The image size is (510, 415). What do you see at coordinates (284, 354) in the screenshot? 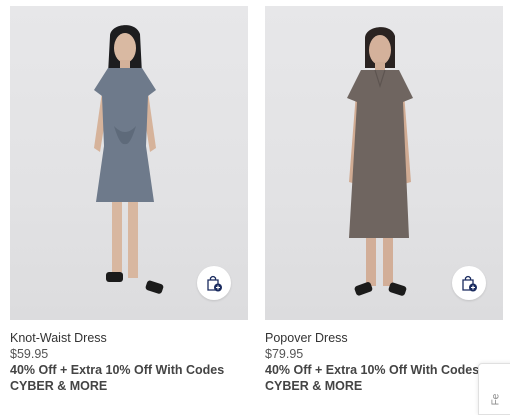
I see `product-price: $79.95` at bounding box center [284, 354].